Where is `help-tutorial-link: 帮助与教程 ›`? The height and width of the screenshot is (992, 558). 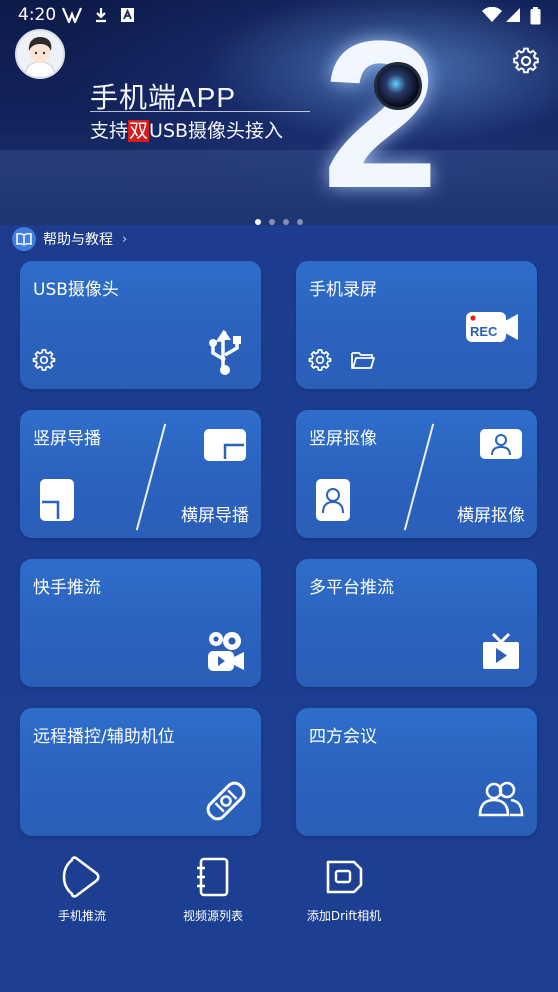
help-tutorial-link: 帮助与教程 › is located at coordinates (69, 239).